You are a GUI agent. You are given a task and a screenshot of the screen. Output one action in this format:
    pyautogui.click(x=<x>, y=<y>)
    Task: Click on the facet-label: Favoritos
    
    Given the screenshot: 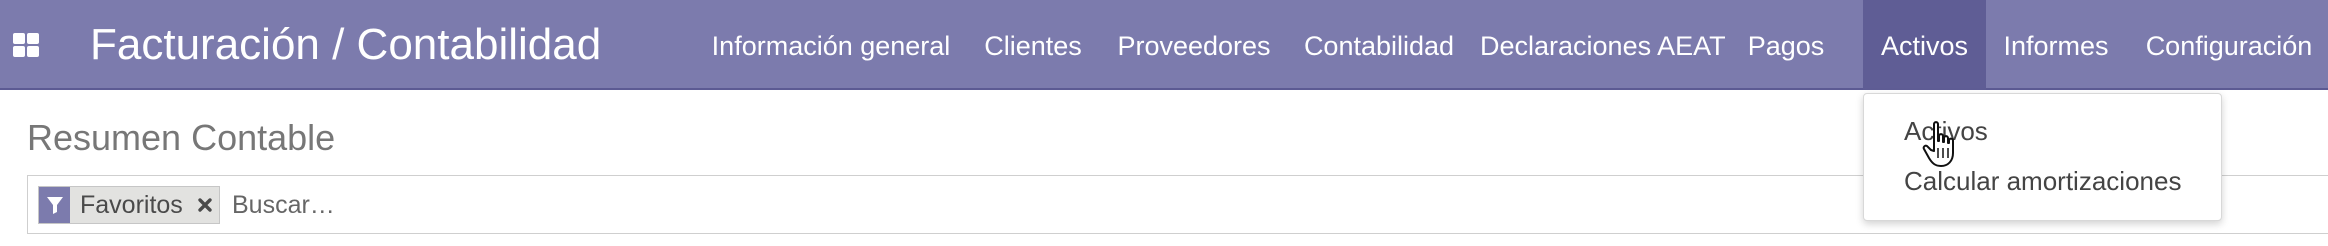 What is the action you would take?
    pyautogui.click(x=131, y=205)
    